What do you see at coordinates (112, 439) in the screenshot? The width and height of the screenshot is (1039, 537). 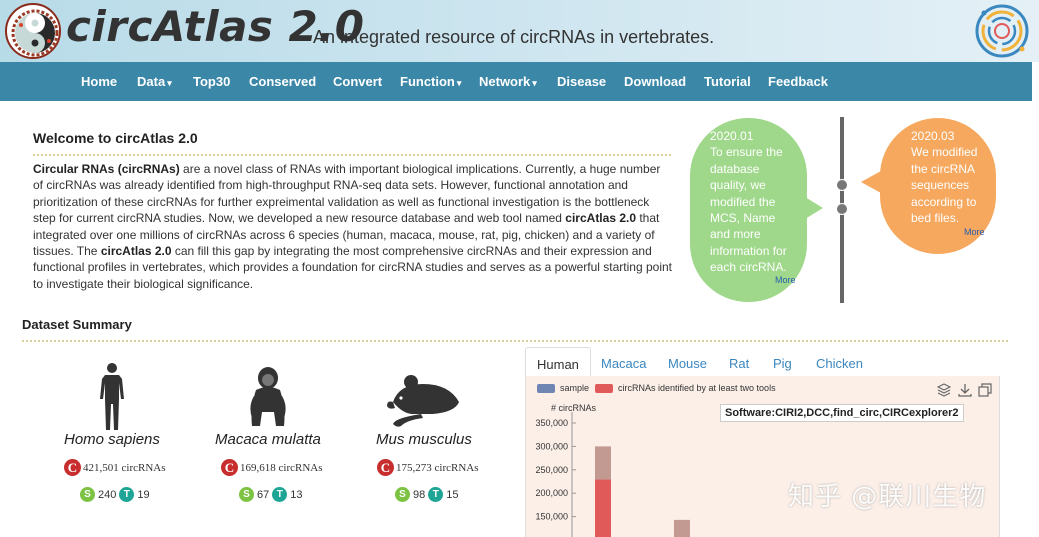 I see `species-name-human: Homo sapiens` at bounding box center [112, 439].